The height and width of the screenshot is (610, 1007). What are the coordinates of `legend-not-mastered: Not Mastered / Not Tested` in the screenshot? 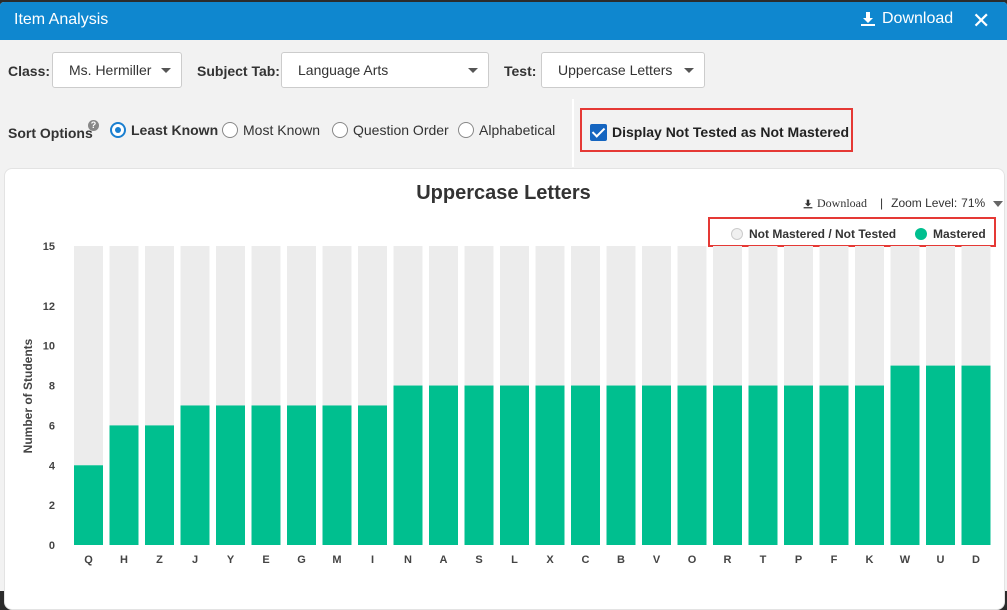 It's located at (813, 234).